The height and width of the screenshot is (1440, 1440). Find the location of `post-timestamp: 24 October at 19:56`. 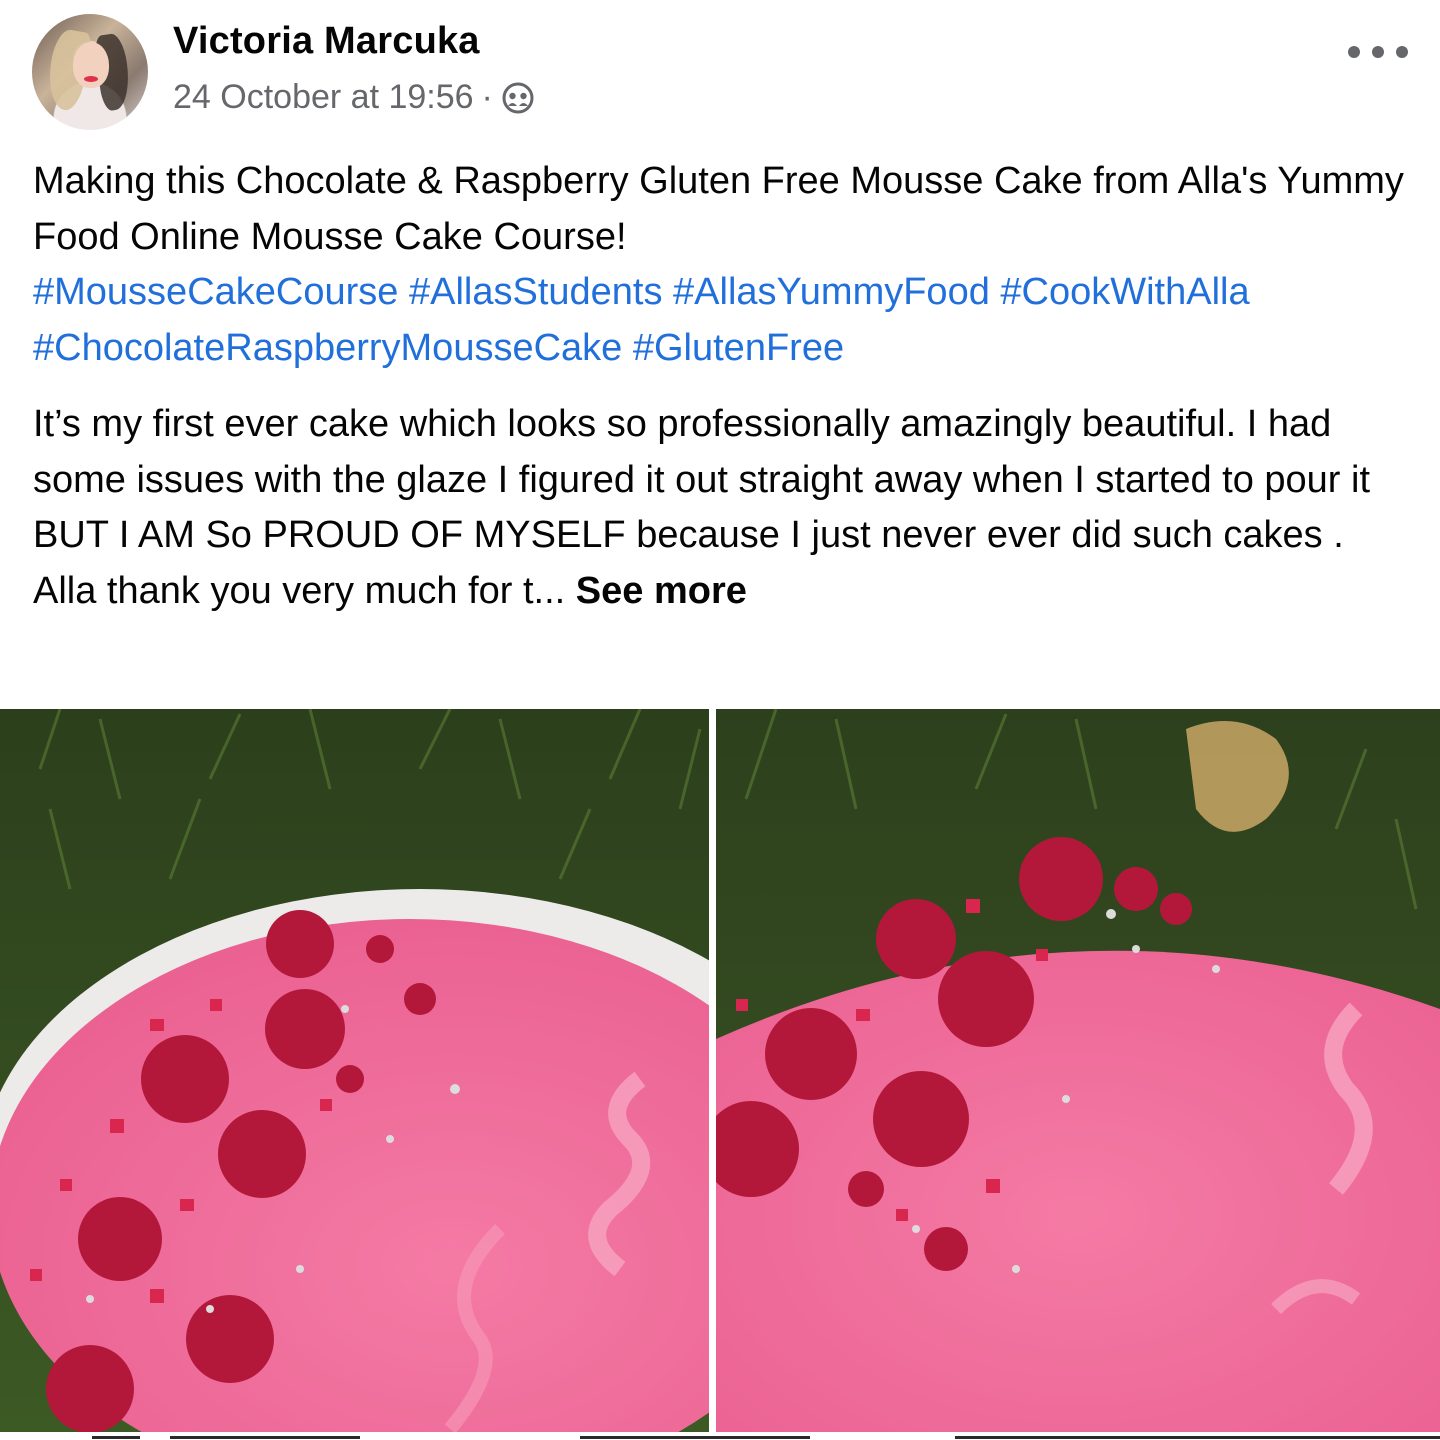

post-timestamp: 24 October at 19:56 is located at coordinates (323, 97).